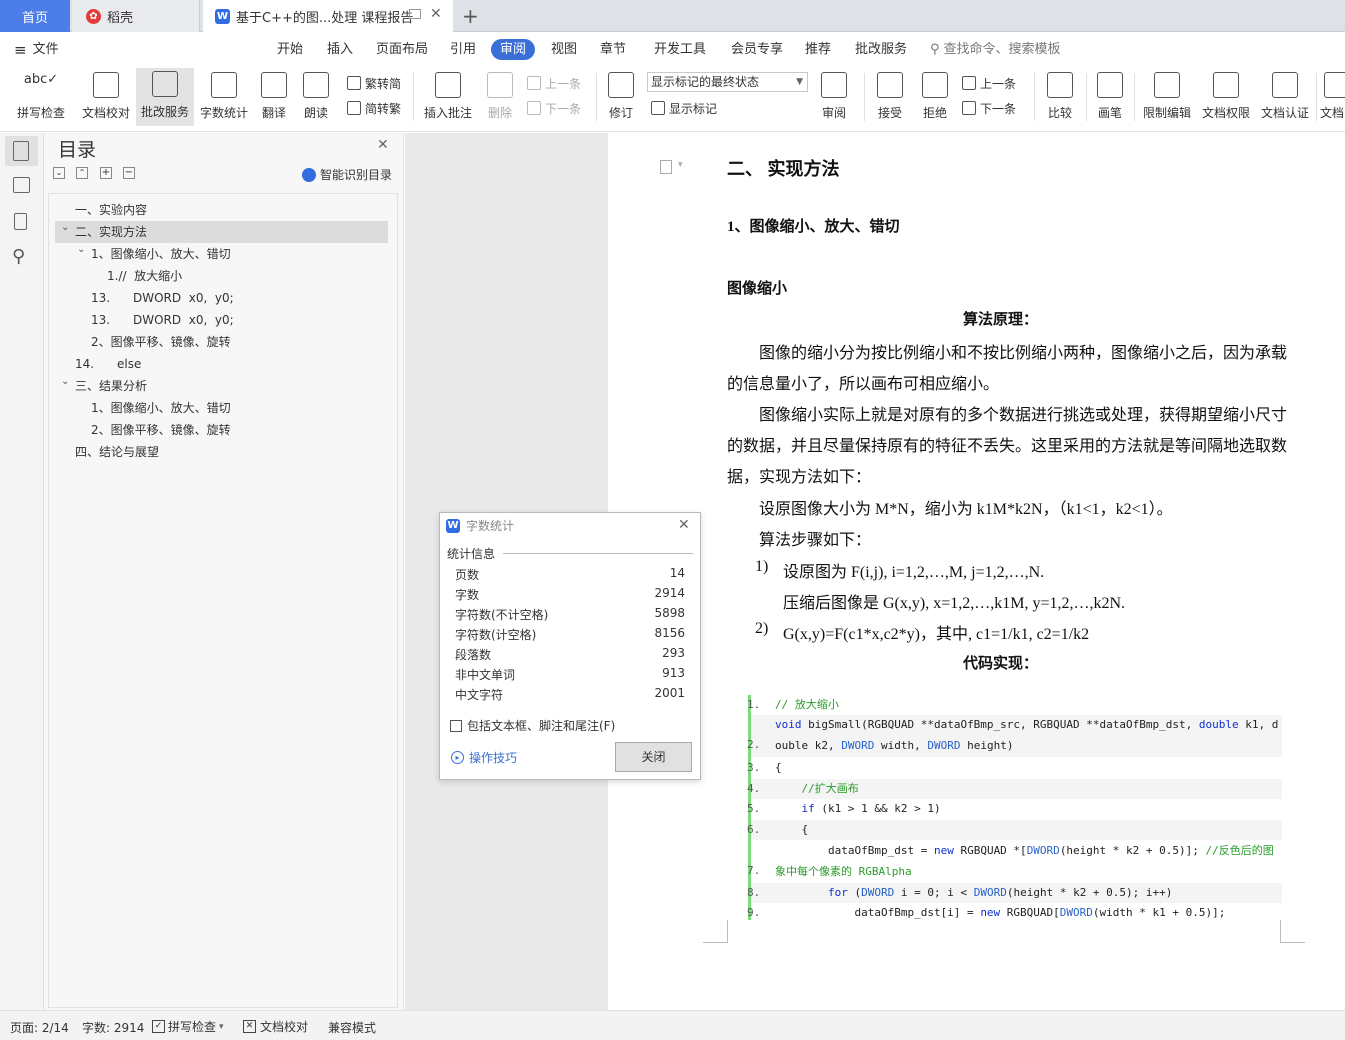  Describe the element at coordinates (374, 83) in the screenshot. I see `trad-to-simp-button: 繁转简` at that location.